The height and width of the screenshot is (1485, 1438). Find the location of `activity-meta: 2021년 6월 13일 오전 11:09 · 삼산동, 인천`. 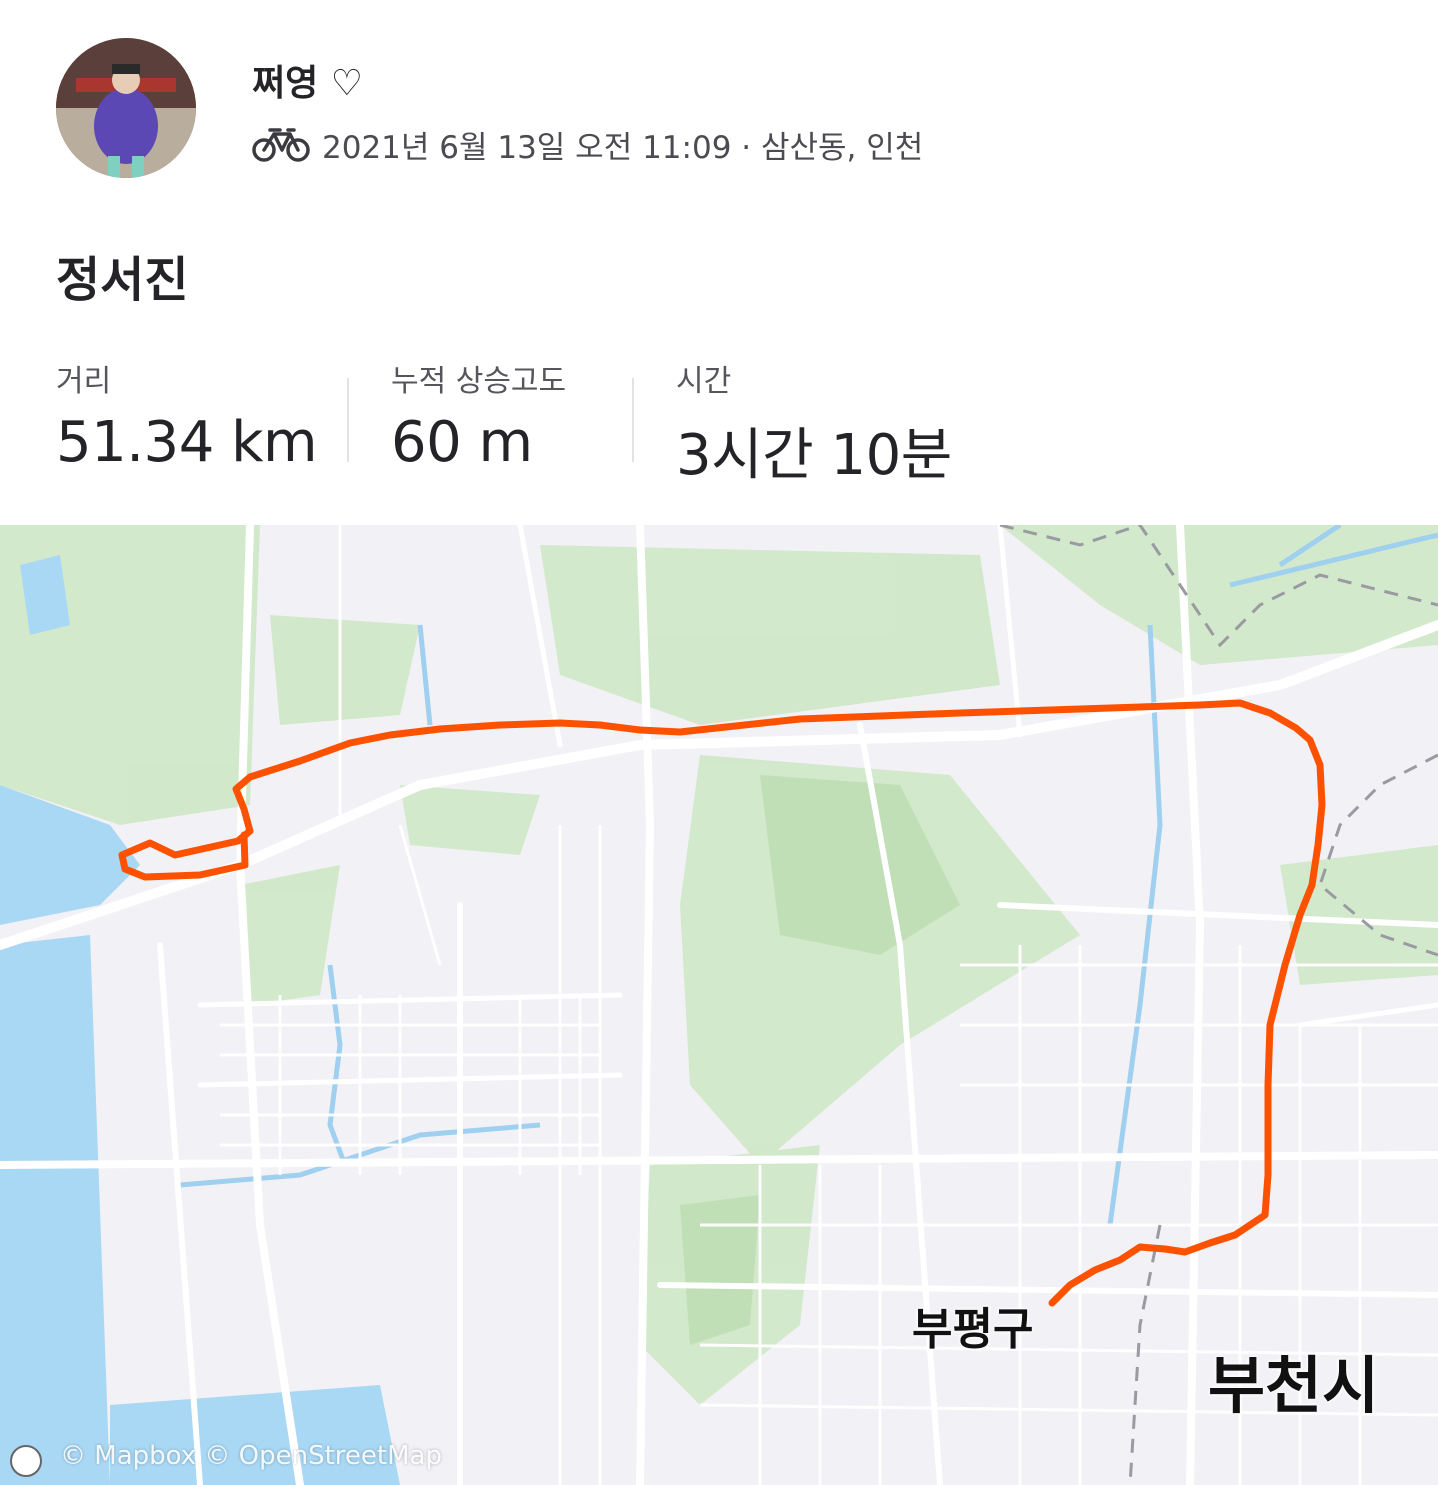

activity-meta: 2021년 6월 13일 오전 11:09 · 삼산동, 인천 is located at coordinates (587, 144).